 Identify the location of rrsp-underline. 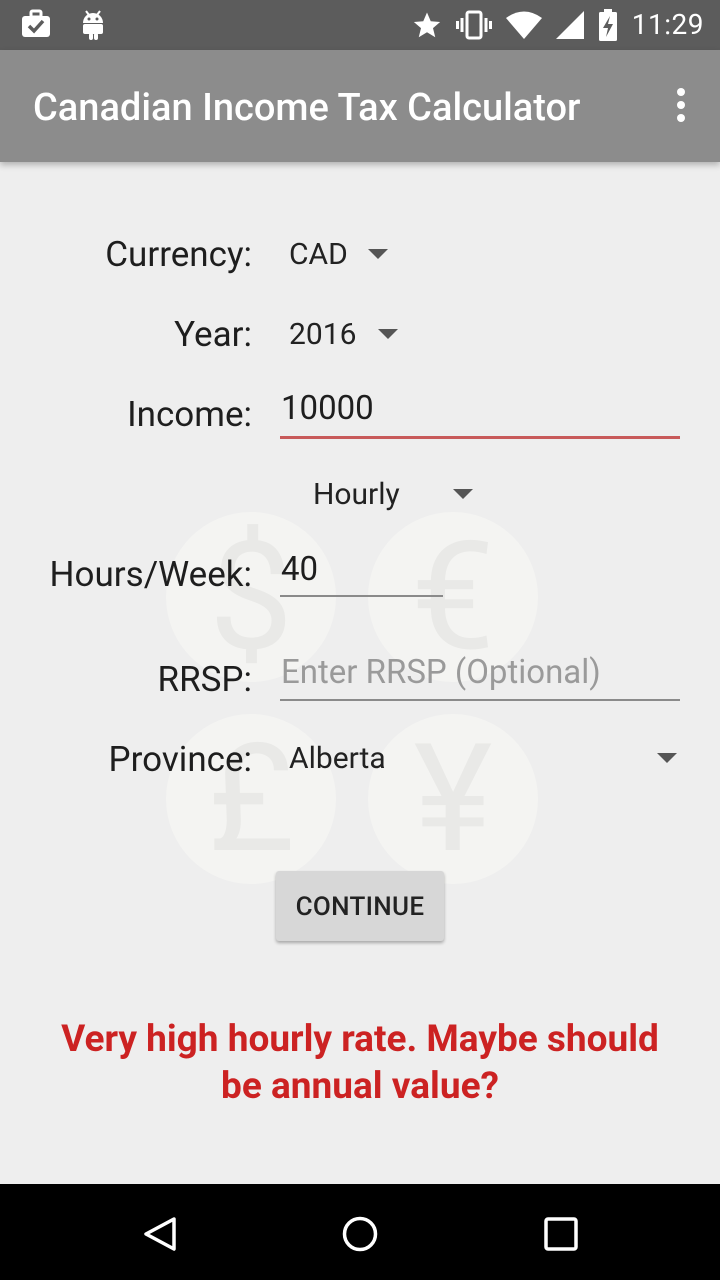
(480, 700).